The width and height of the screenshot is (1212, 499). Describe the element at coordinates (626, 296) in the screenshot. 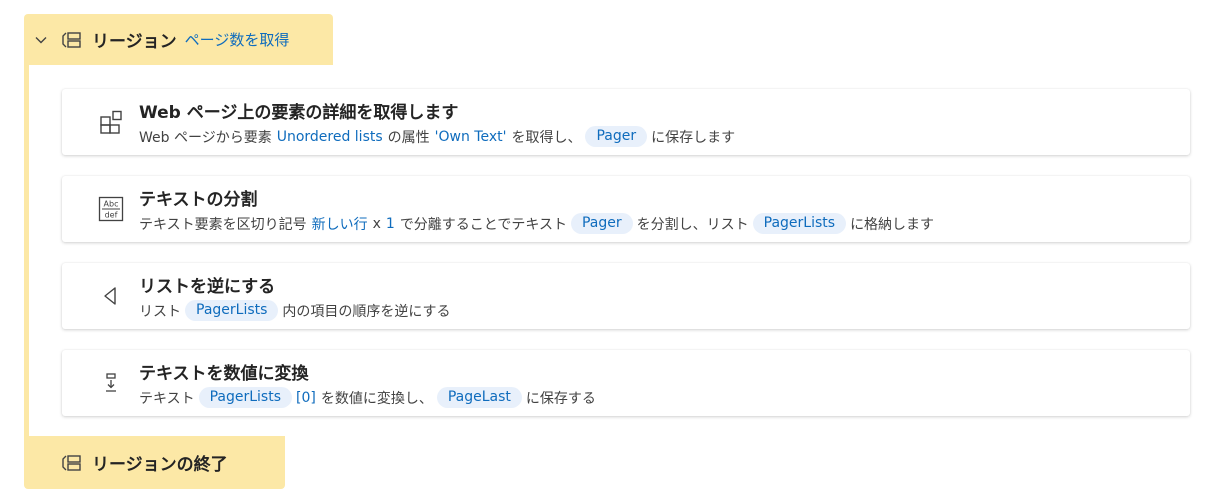

I see `action-reverse-list: リストを逆にする リスト PagerLists 内の項目の順序を逆にする` at that location.